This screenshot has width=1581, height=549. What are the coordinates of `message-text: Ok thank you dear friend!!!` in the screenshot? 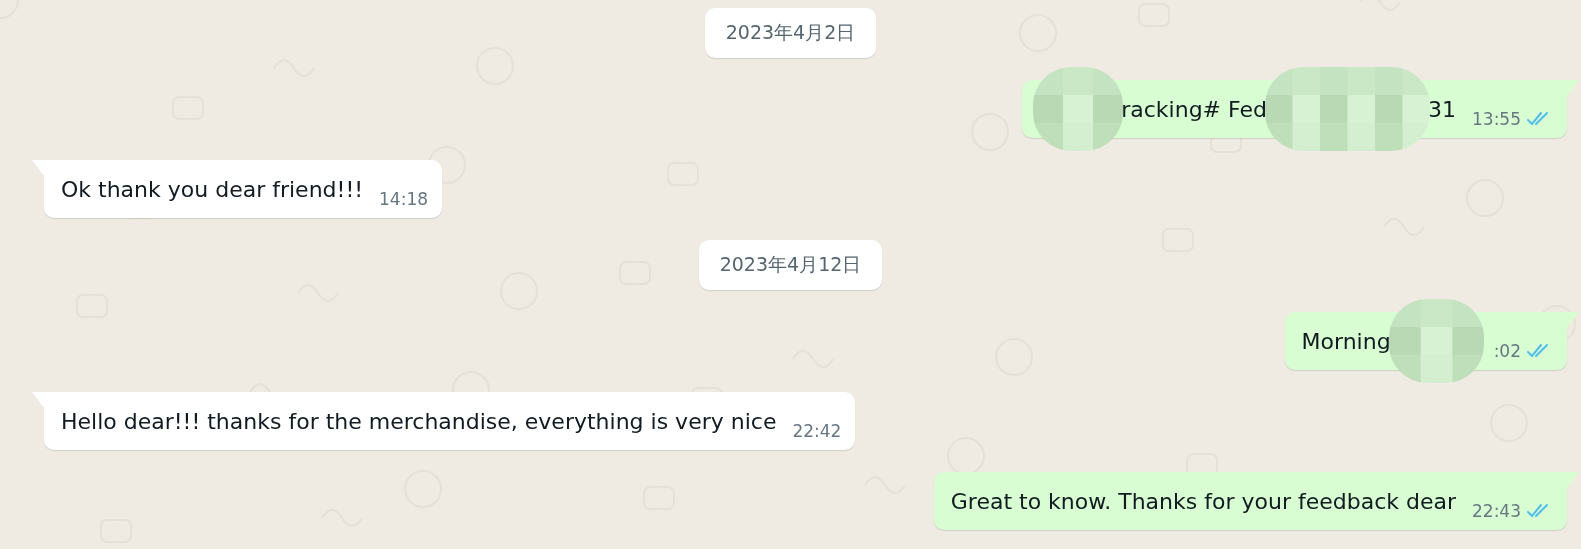 It's located at (212, 189).